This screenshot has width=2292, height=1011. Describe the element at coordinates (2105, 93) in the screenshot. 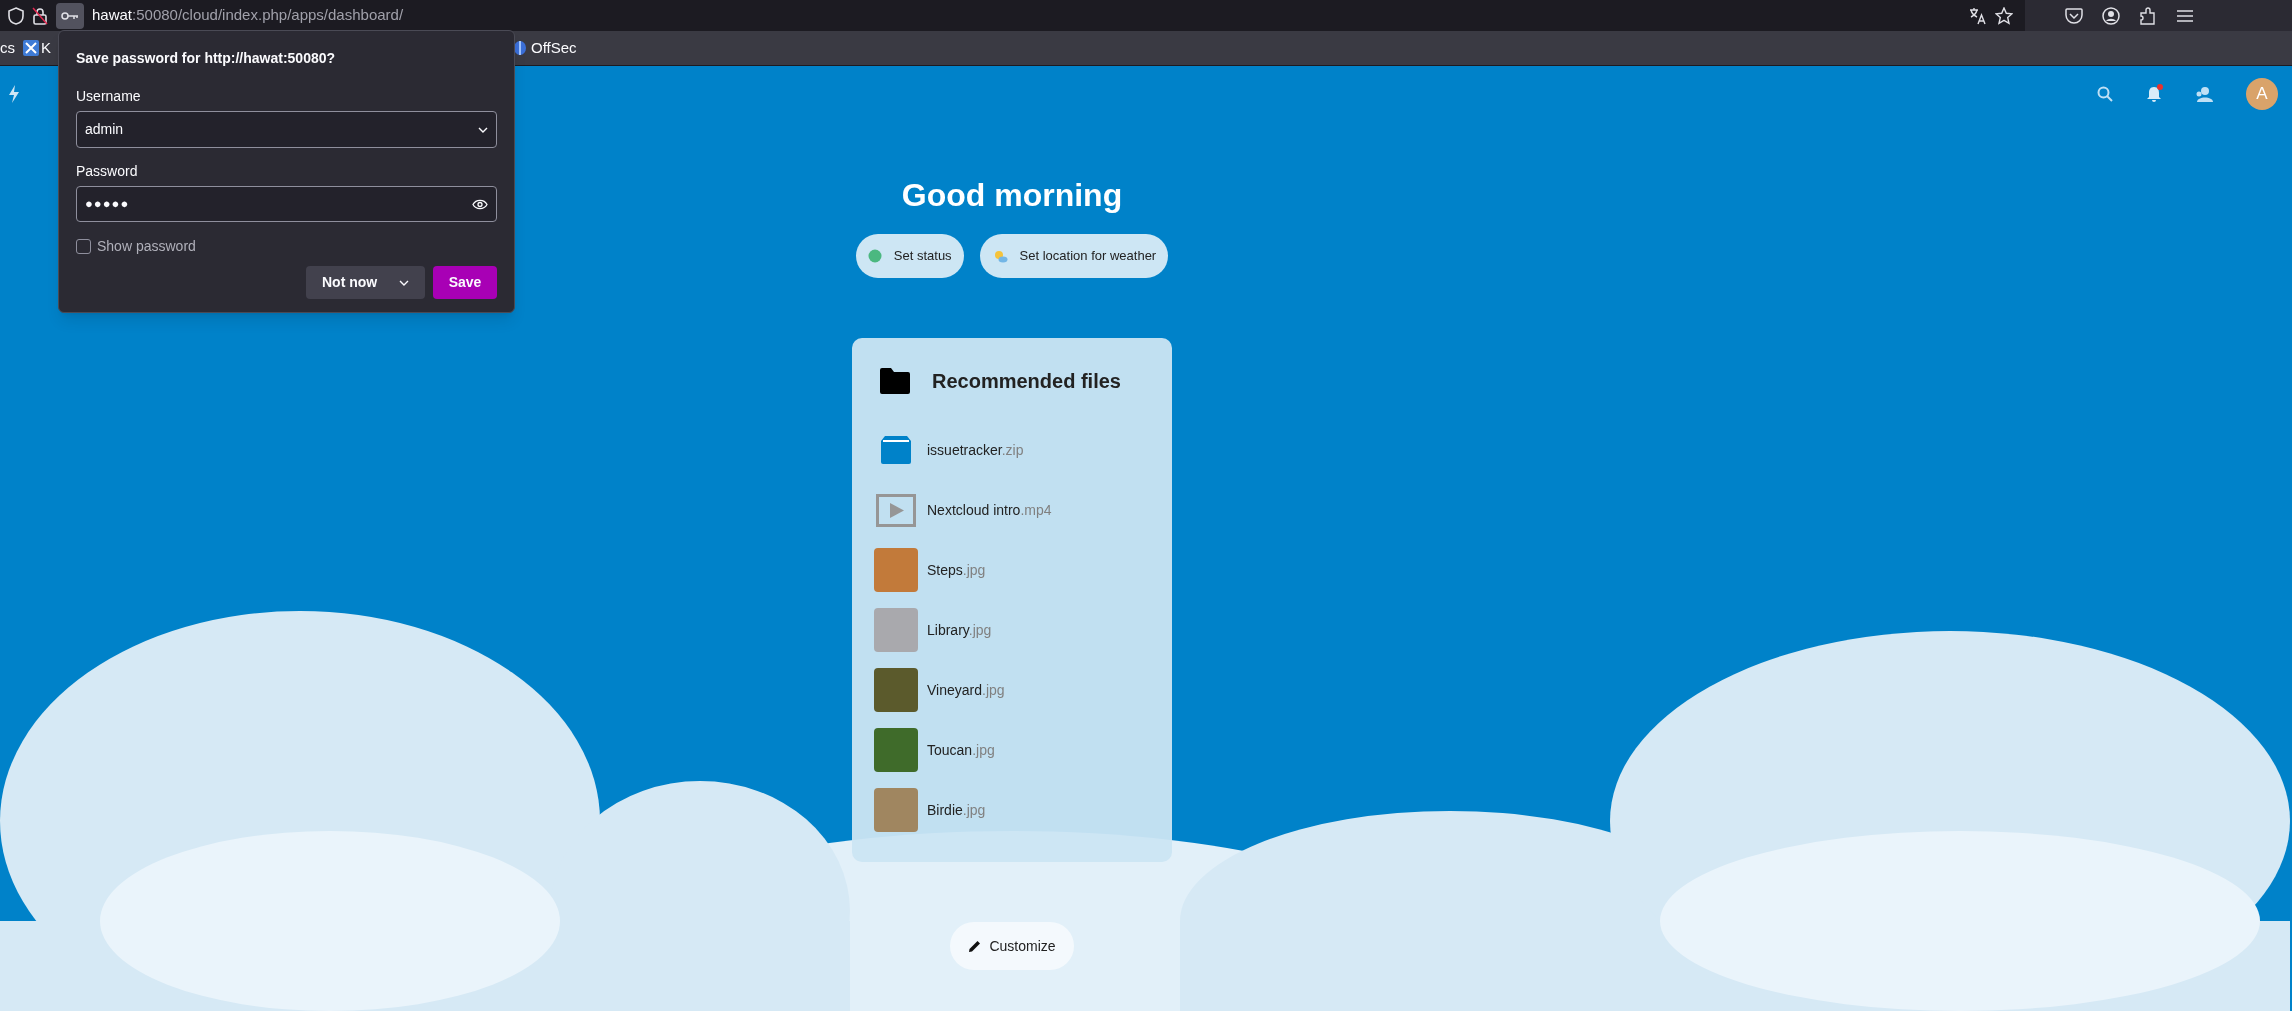

I see `search-icon` at that location.